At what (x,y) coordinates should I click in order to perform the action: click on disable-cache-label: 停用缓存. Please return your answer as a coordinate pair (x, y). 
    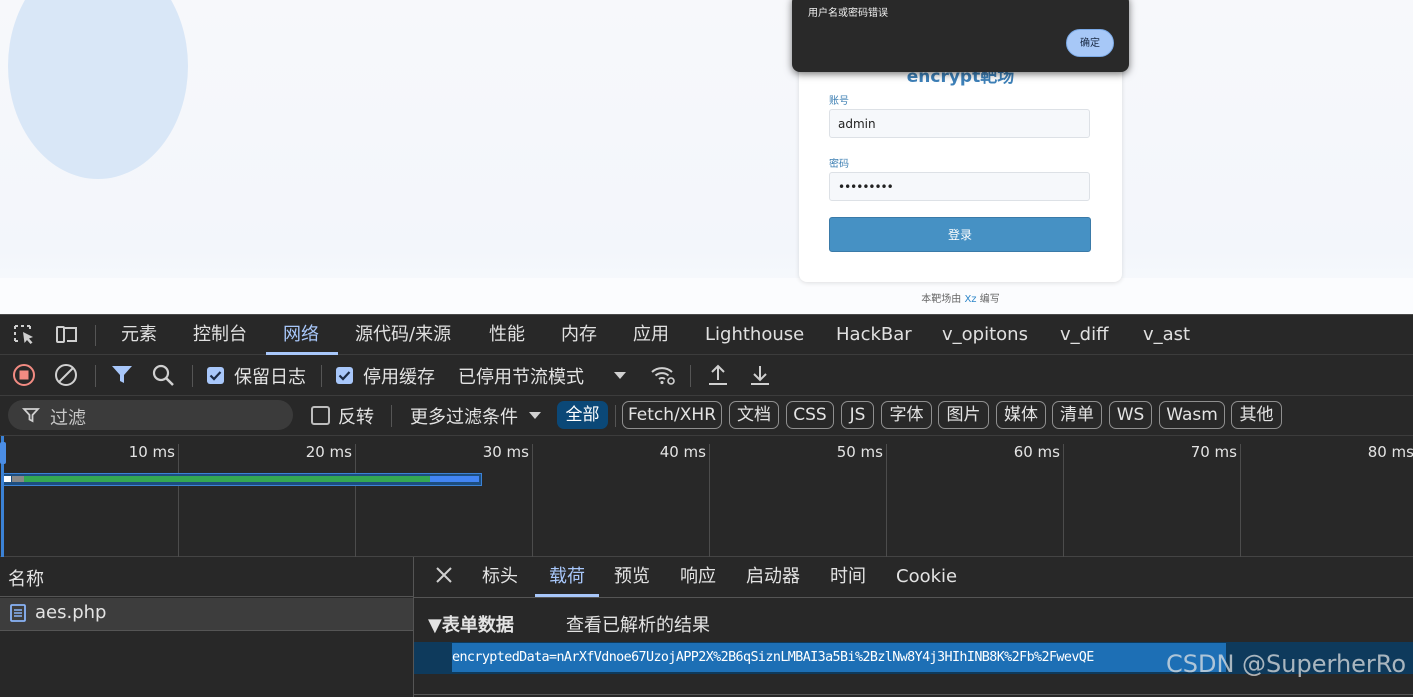
    Looking at the image, I should click on (399, 377).